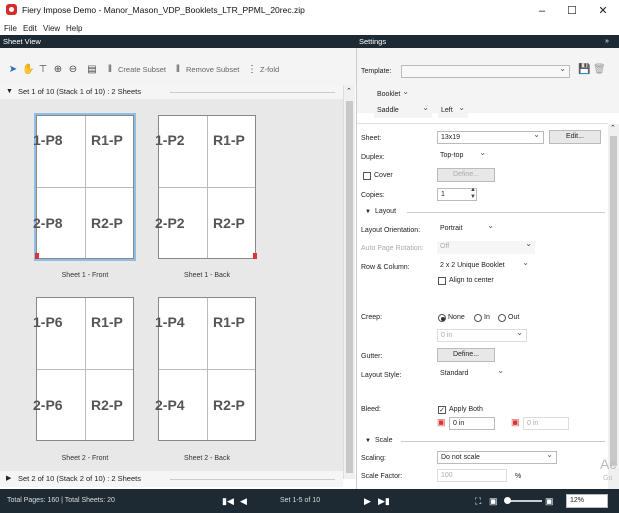 This screenshot has height=513, width=619. What do you see at coordinates (48, 322) in the screenshot?
I see `page-label: 1-P6` at bounding box center [48, 322].